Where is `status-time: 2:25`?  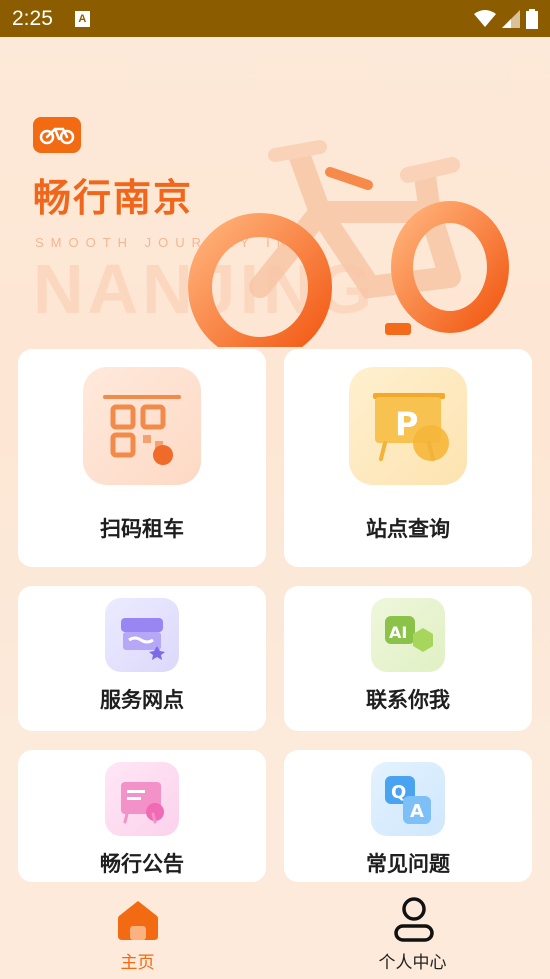 status-time: 2:25 is located at coordinates (32, 18).